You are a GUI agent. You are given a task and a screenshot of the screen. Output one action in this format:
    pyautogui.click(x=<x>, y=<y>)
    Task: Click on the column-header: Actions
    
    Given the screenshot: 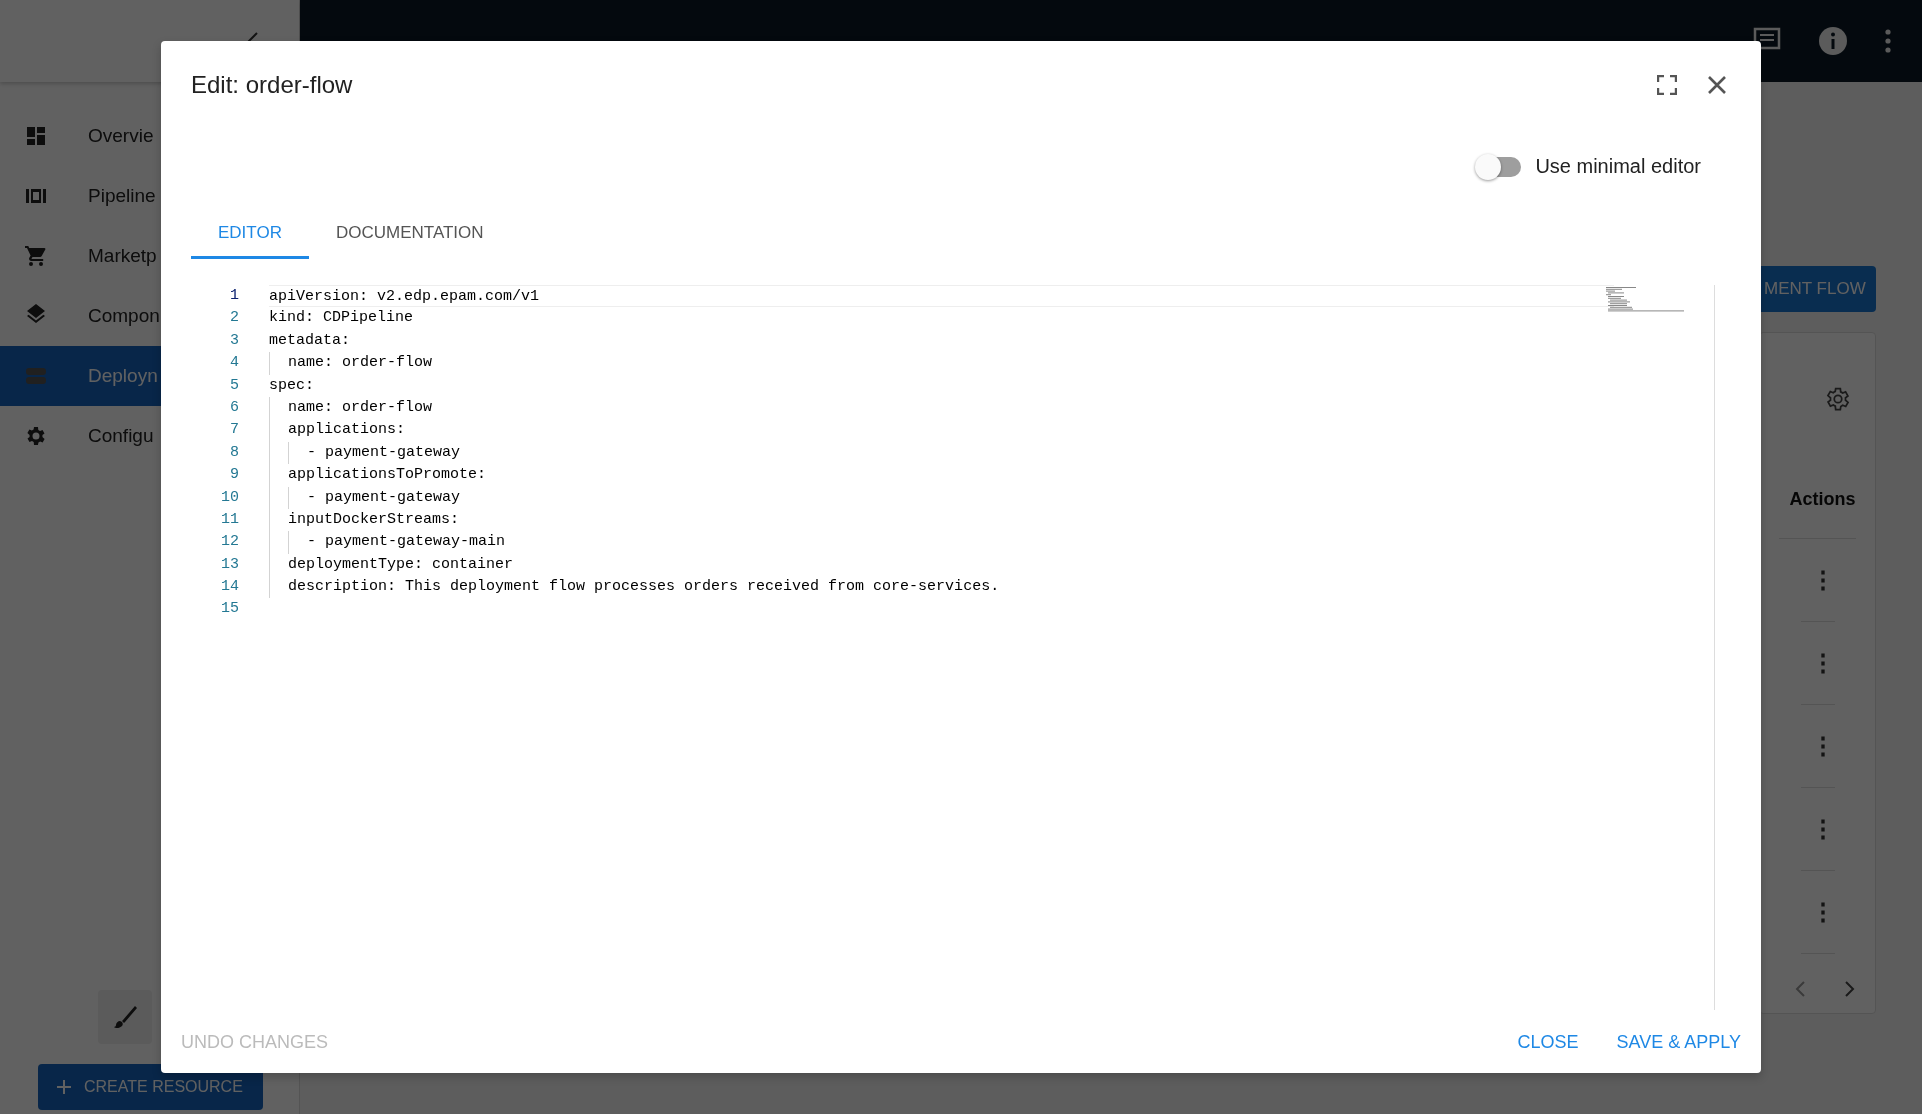 What is the action you would take?
    pyautogui.click(x=1817, y=514)
    